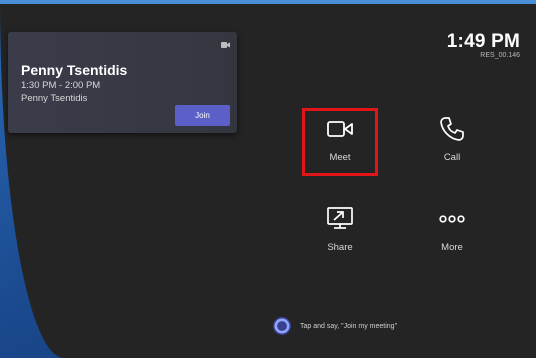  I want to click on voice-hint-text: Tap and say, "Join my meeting", so click(349, 326).